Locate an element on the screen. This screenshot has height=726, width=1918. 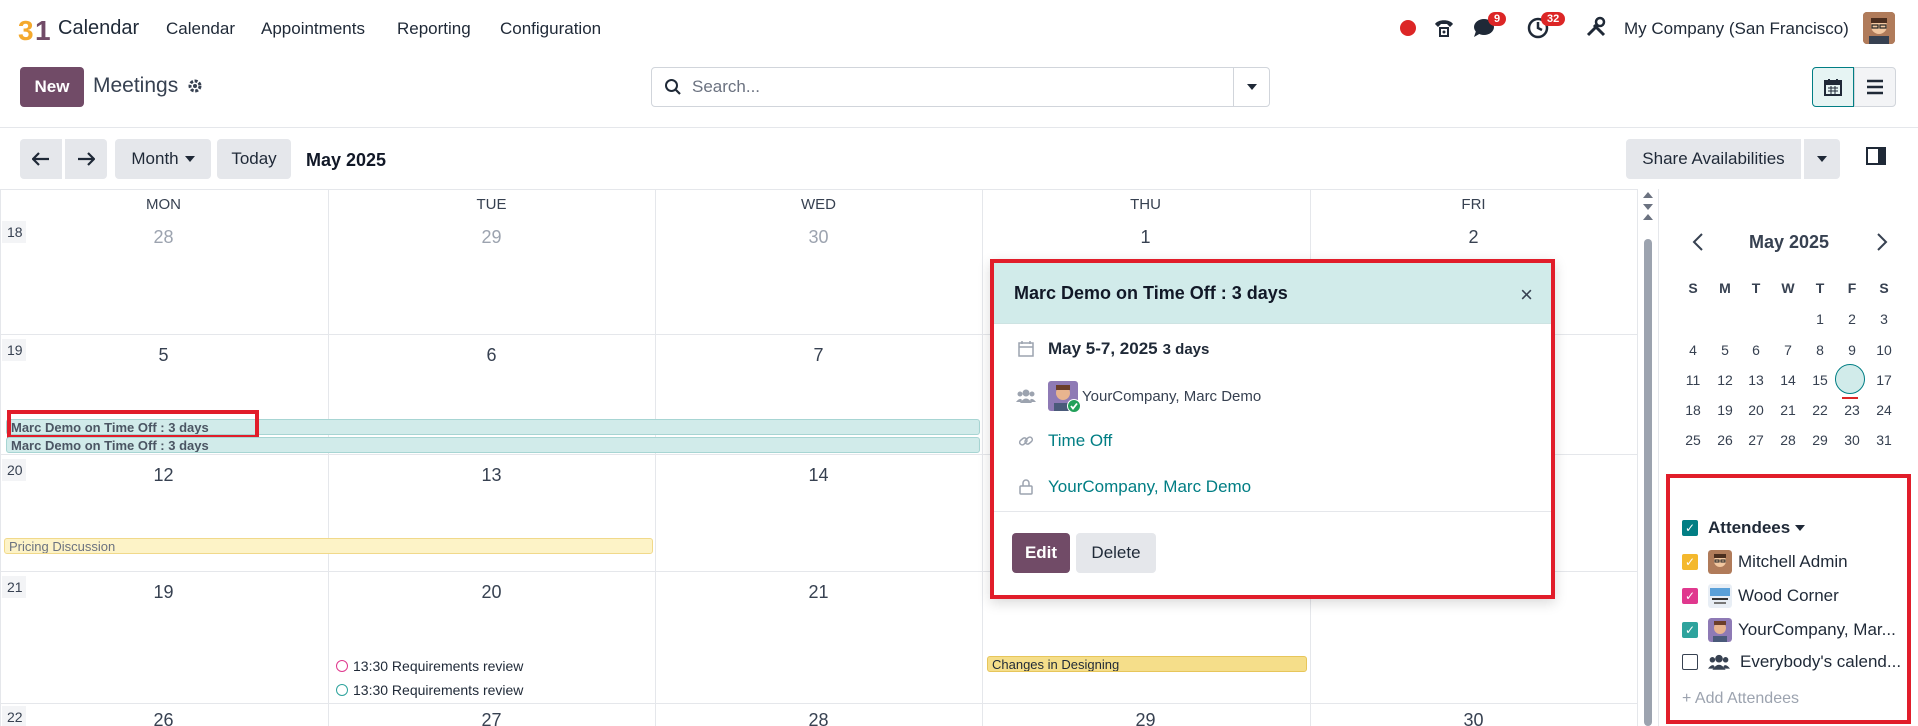
mini-day: 6 is located at coordinates (1756, 350).